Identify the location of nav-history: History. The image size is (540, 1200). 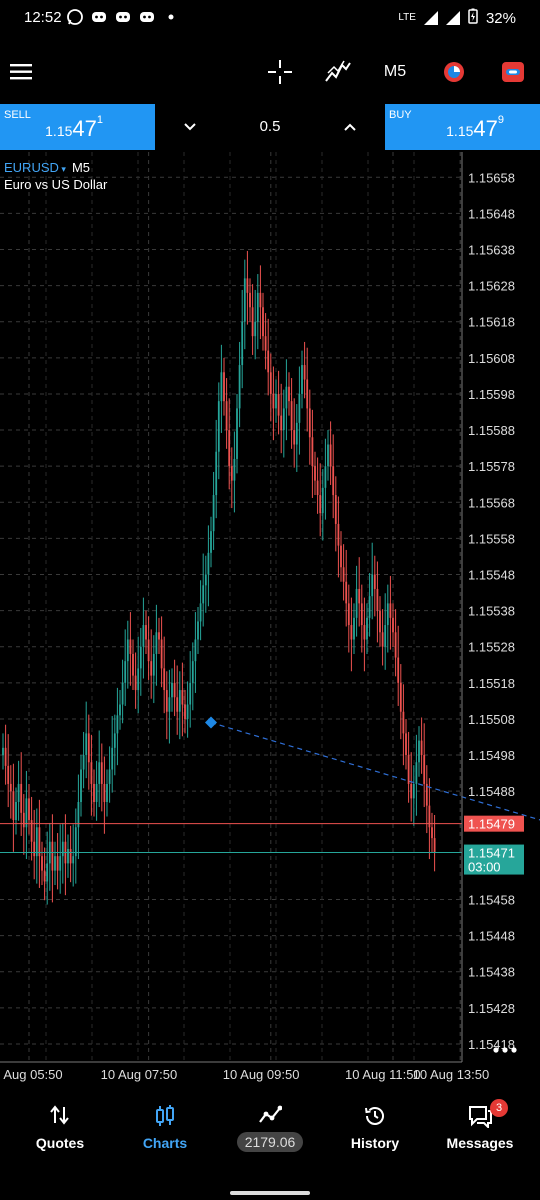
(375, 1130).